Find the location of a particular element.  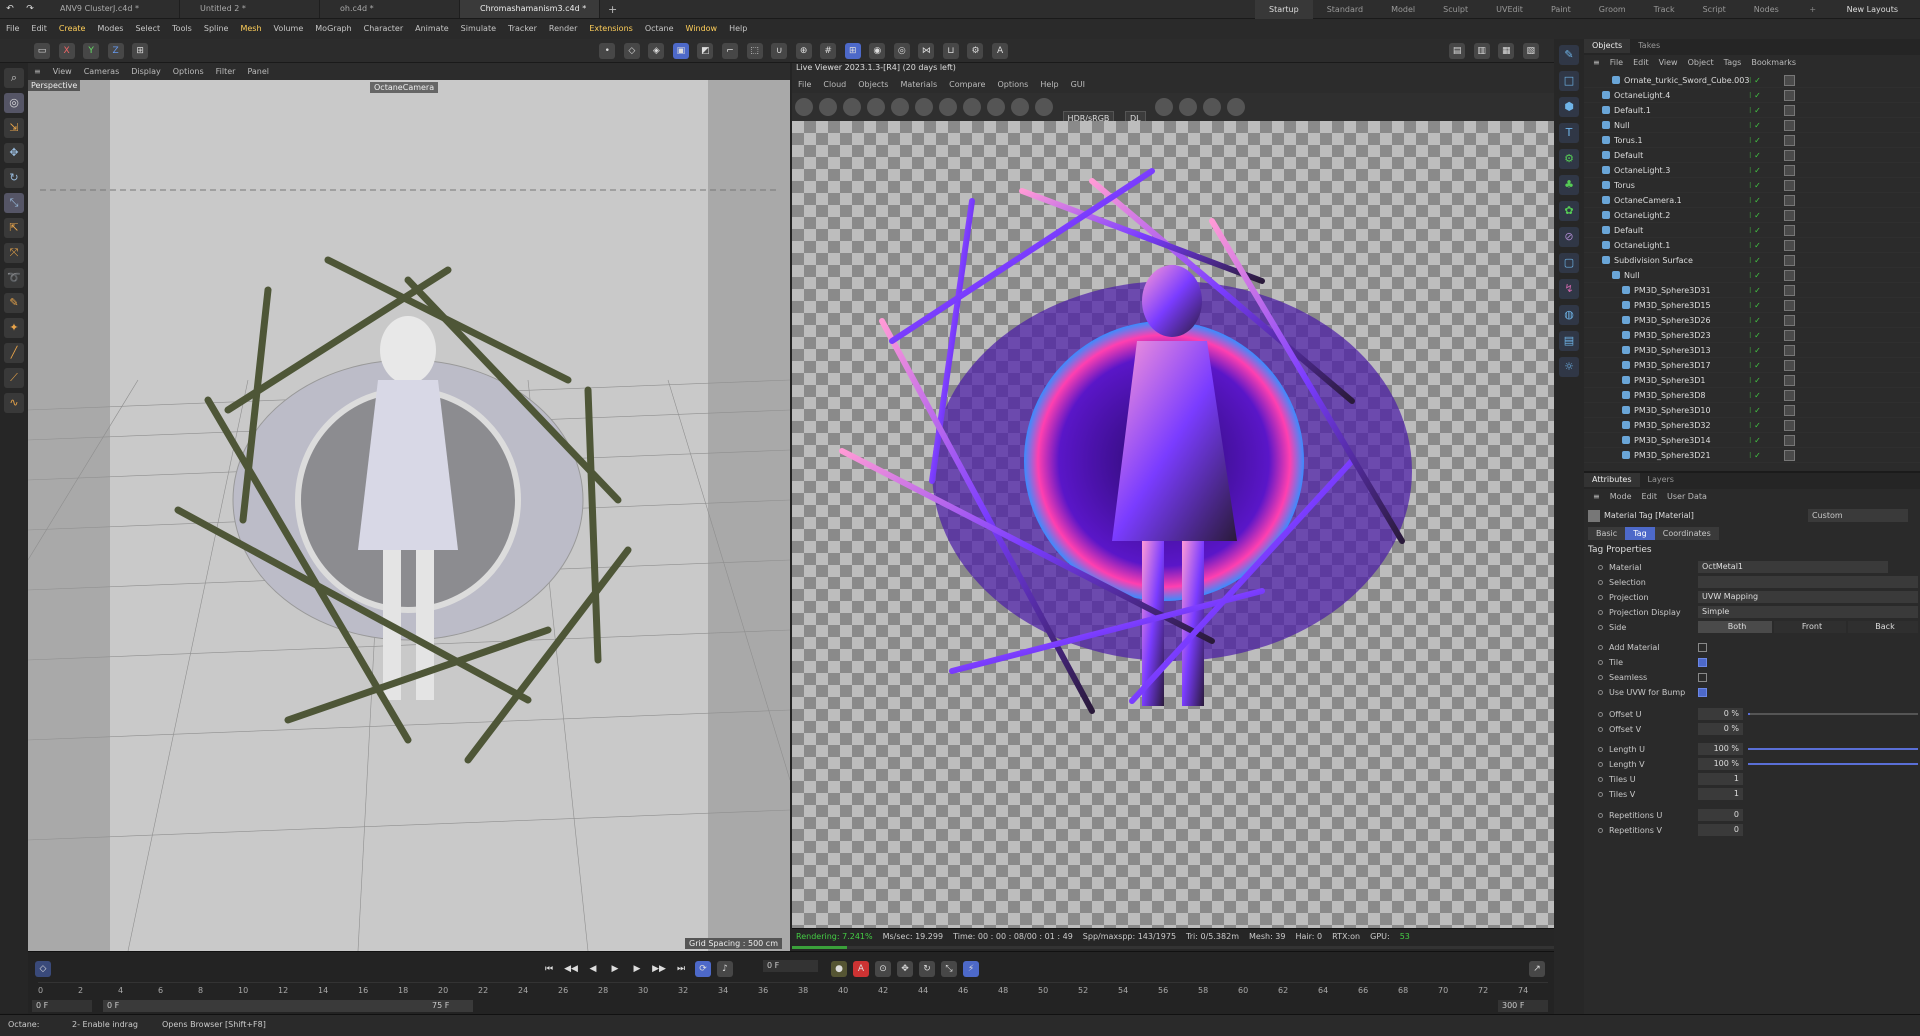

object-row: PM3D_Sphere3D15 ⁝ ✓ is located at coordinates (1752, 305).